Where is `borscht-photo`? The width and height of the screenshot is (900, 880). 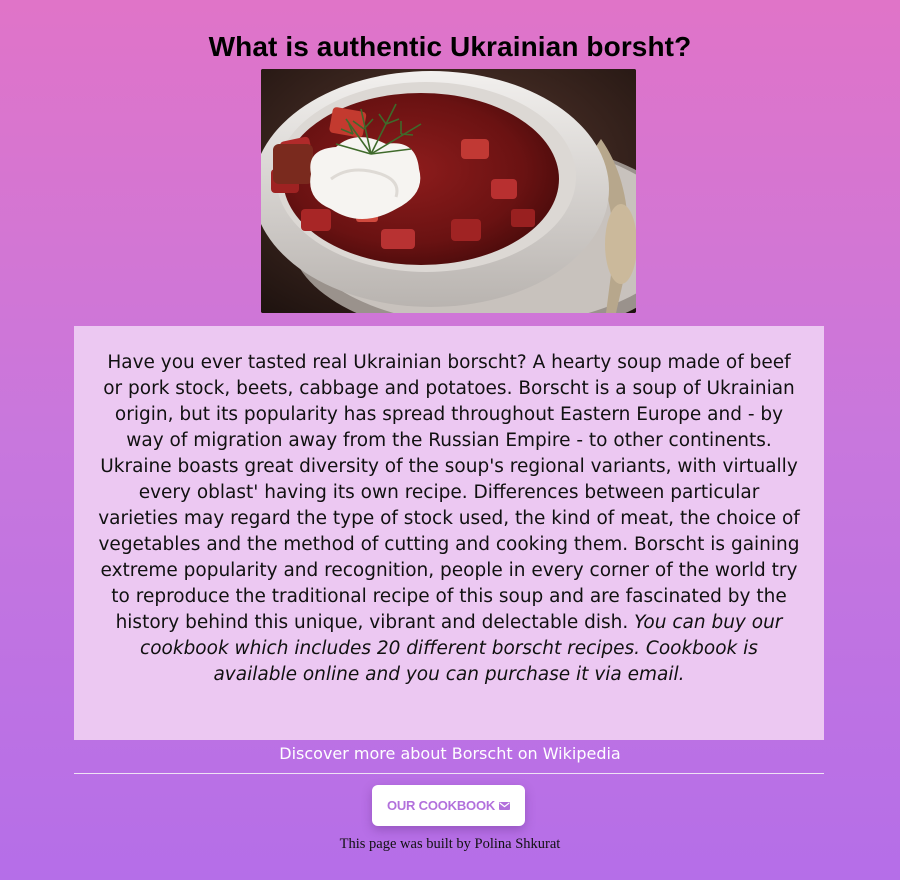
borscht-photo is located at coordinates (448, 191).